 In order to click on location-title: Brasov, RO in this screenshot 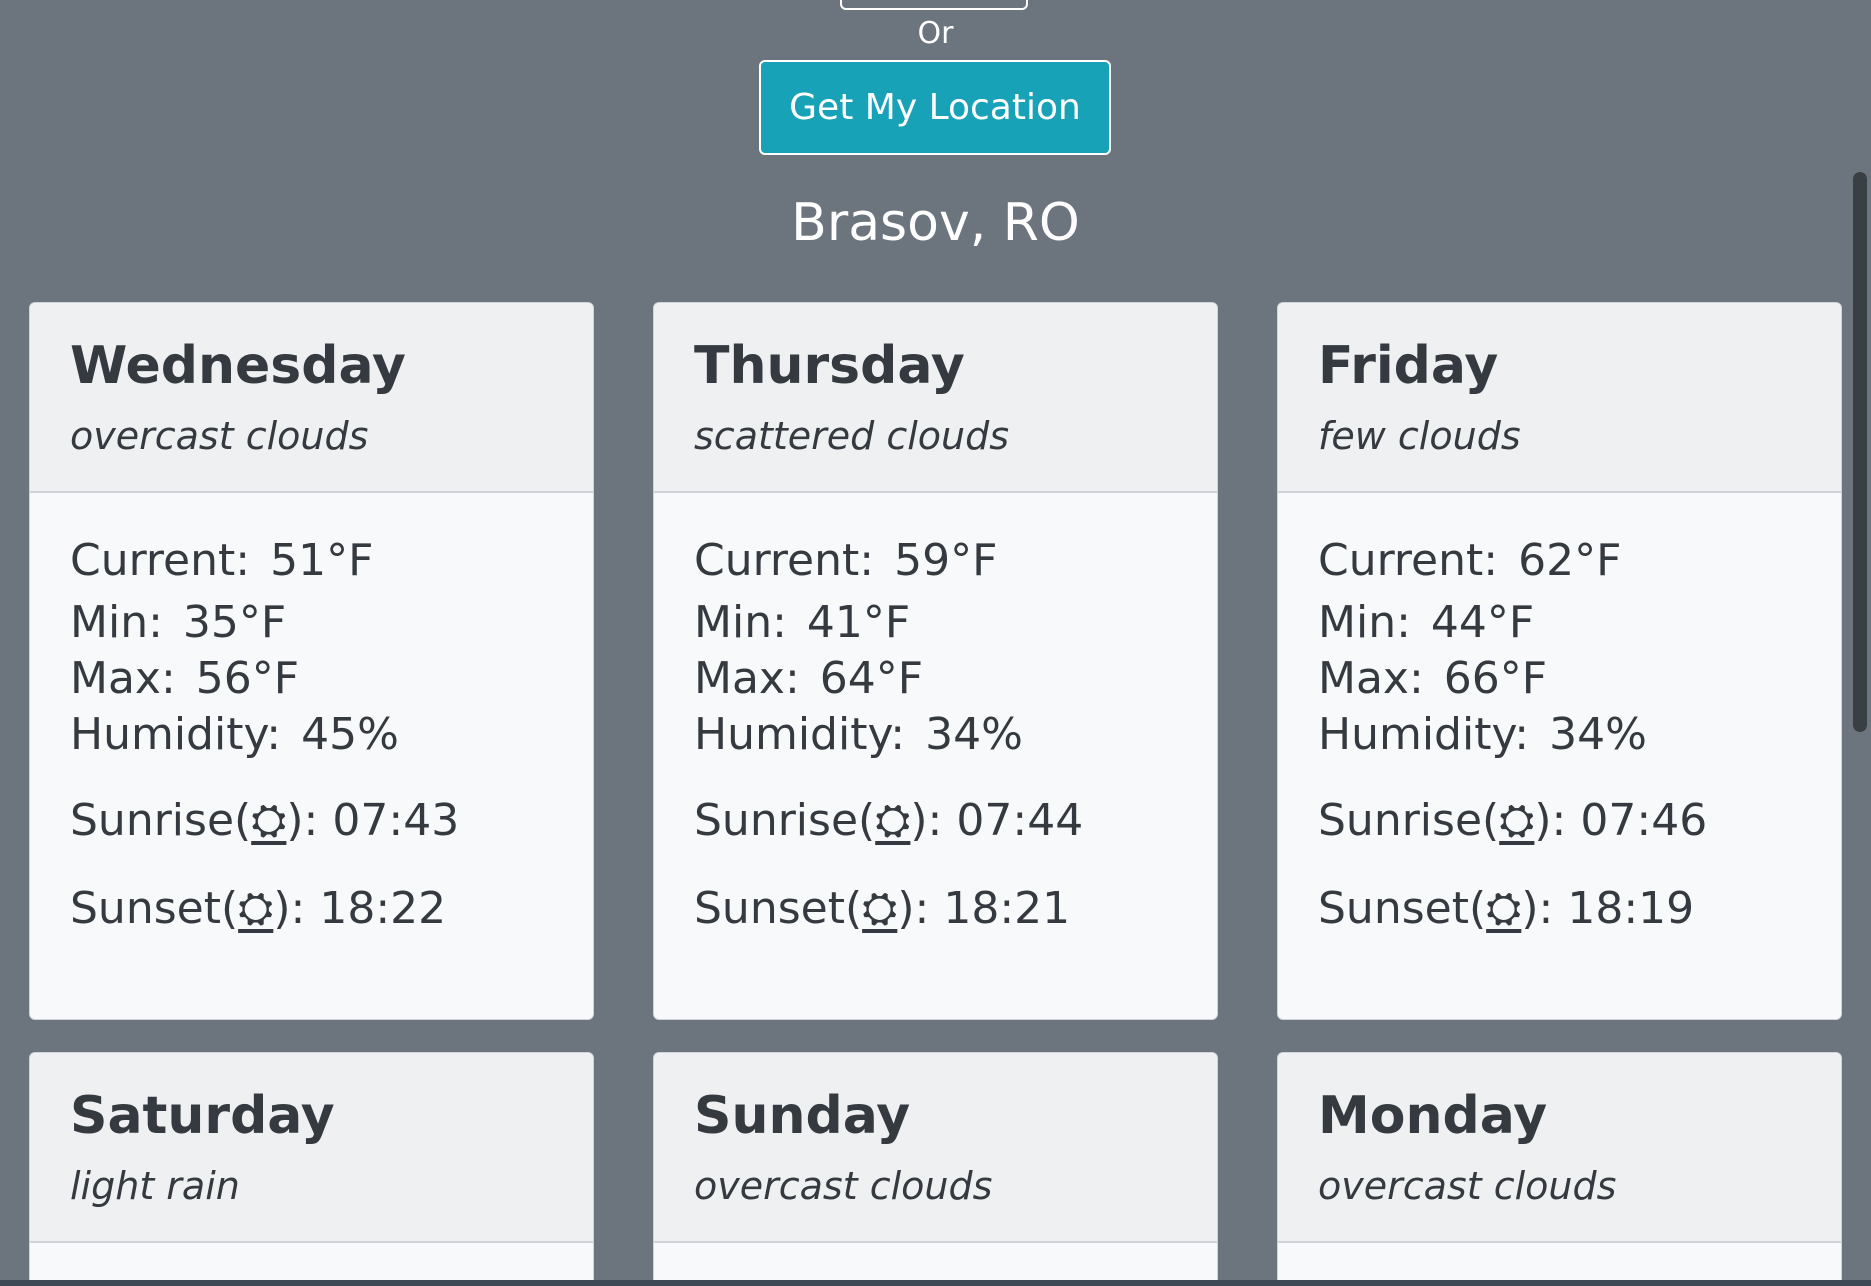, I will do `click(935, 223)`.